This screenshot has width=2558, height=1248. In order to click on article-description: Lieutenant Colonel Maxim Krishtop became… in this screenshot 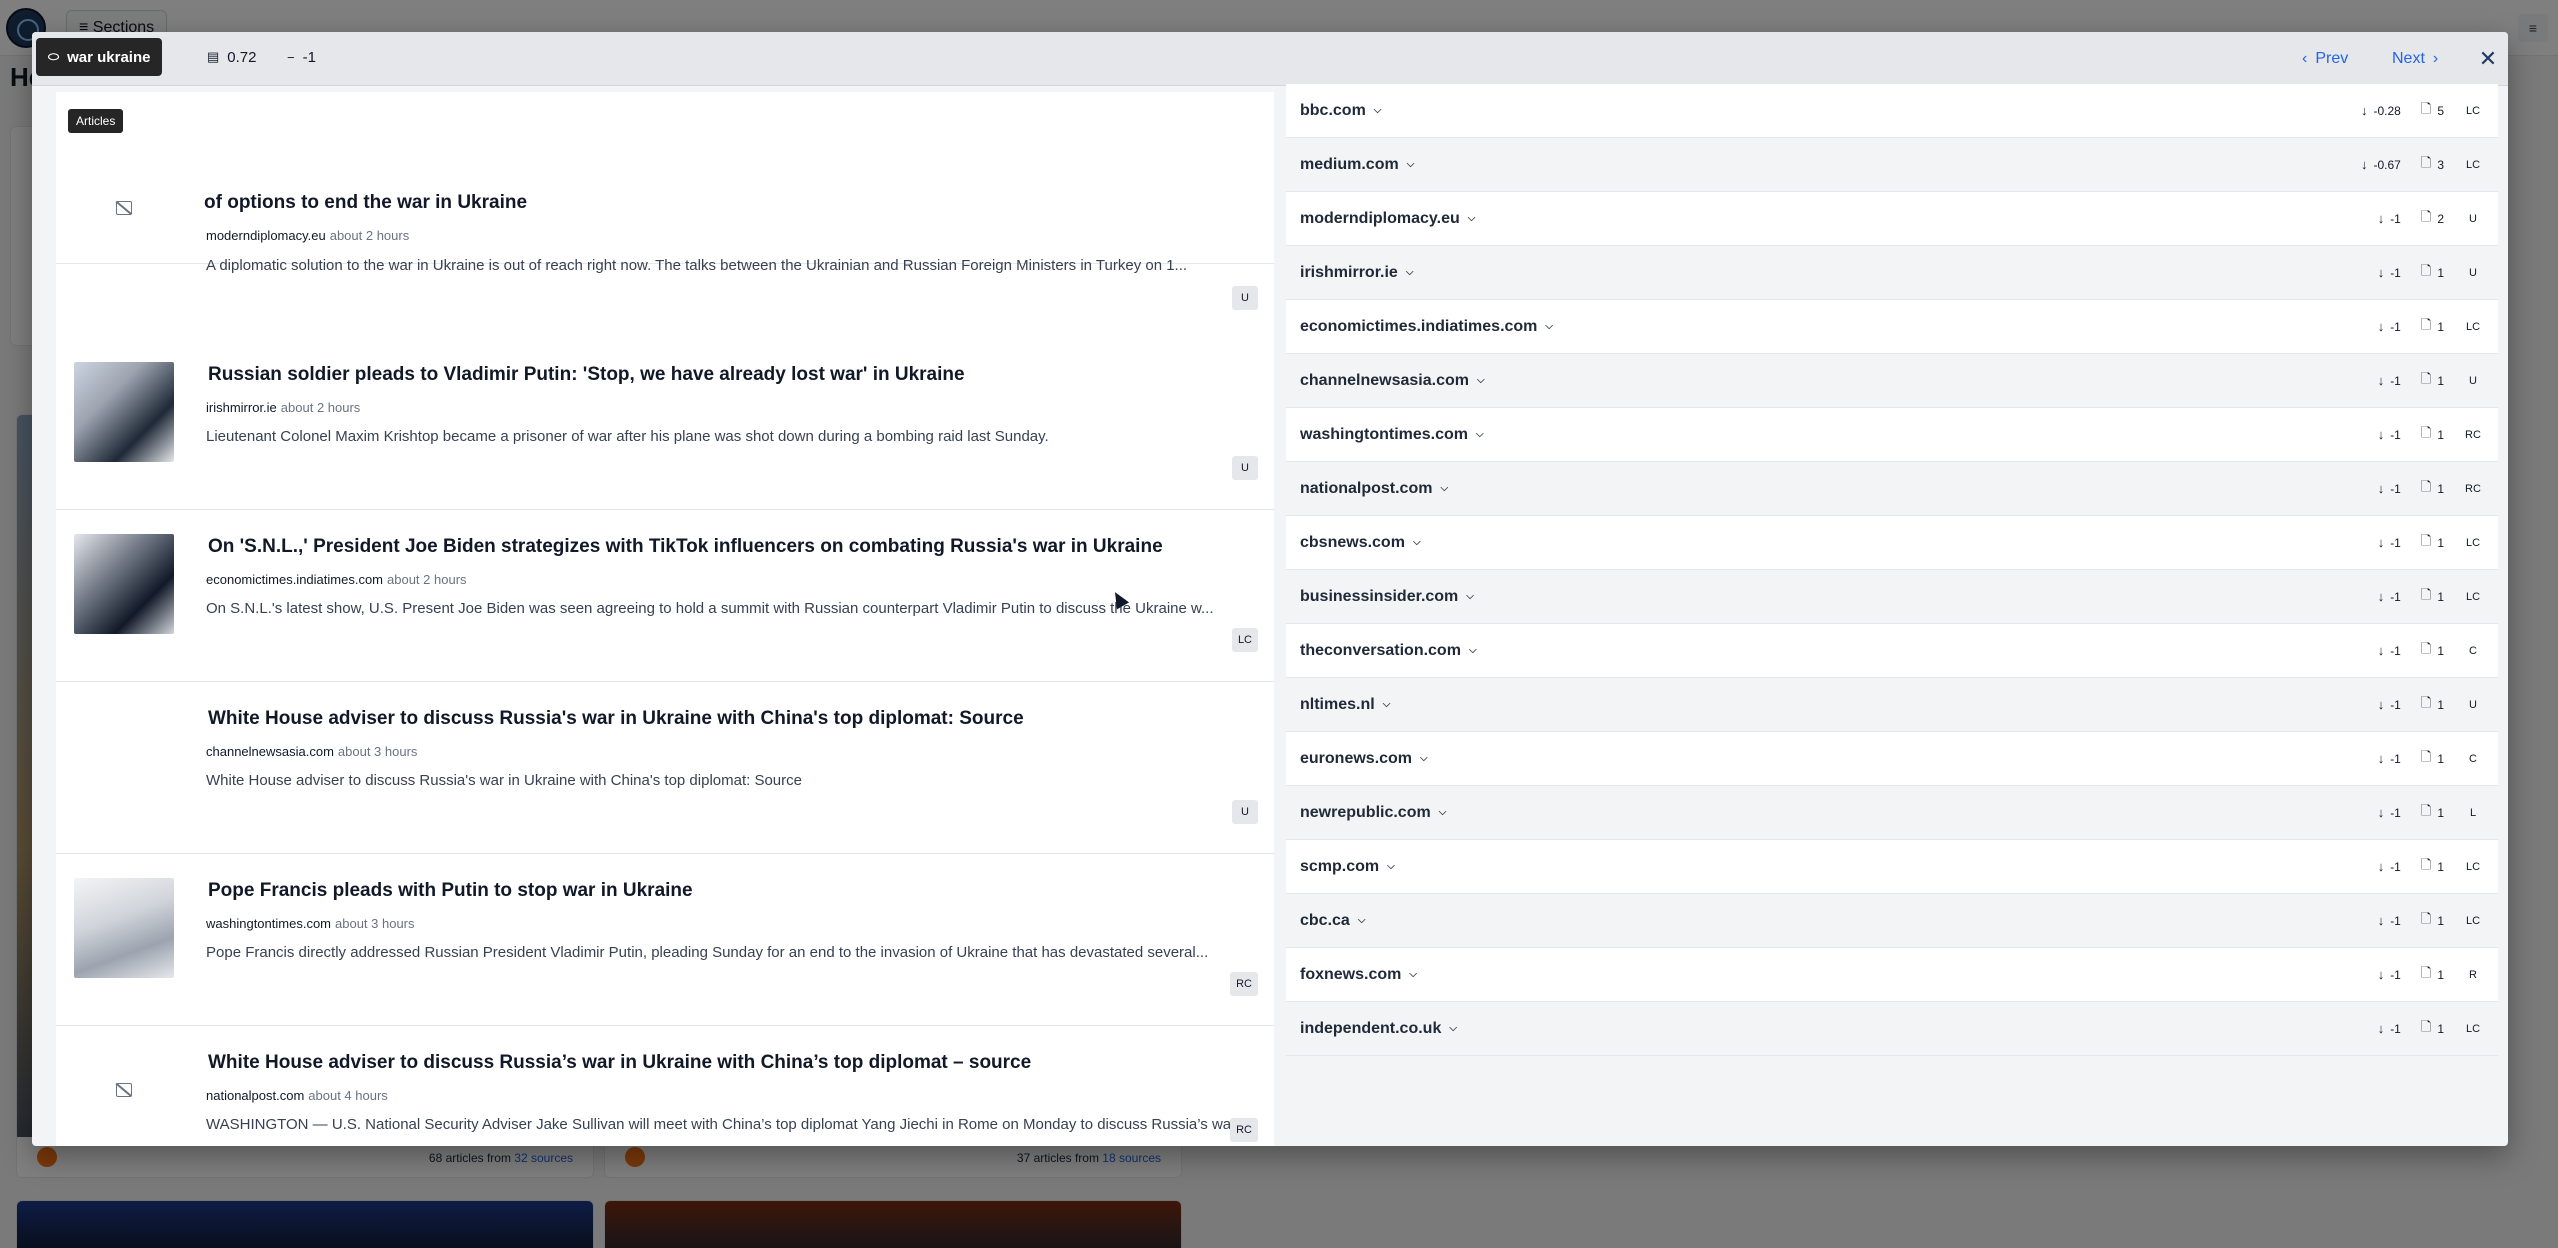, I will do `click(627, 436)`.